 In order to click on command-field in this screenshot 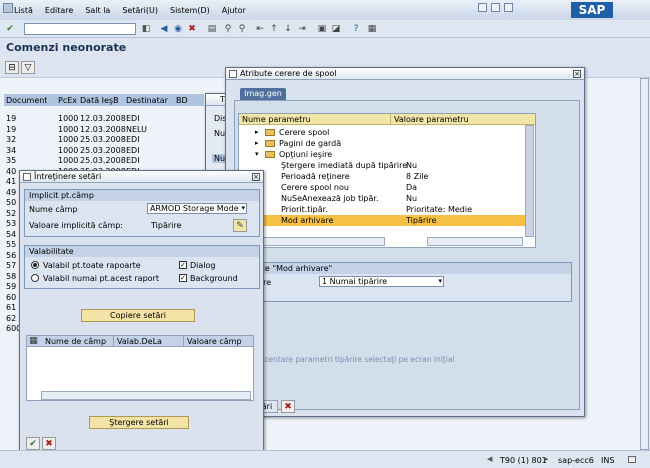, I will do `click(80, 29)`.